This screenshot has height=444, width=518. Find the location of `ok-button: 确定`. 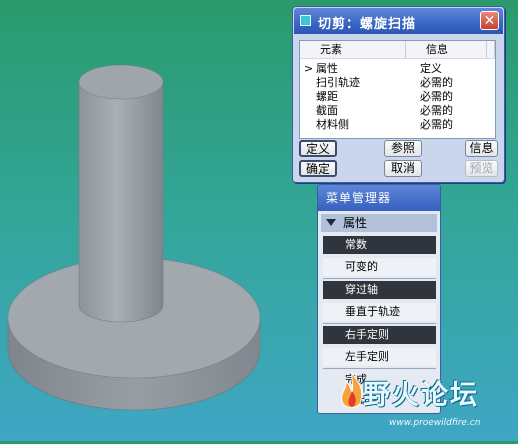

ok-button: 确定 is located at coordinates (318, 168).